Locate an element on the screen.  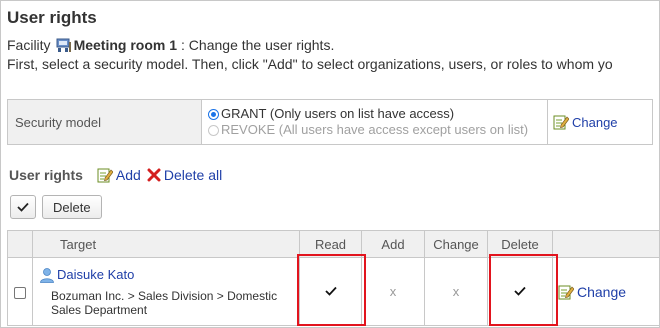
user-rights-header: User rights Add Delete all is located at coordinates (118, 175).